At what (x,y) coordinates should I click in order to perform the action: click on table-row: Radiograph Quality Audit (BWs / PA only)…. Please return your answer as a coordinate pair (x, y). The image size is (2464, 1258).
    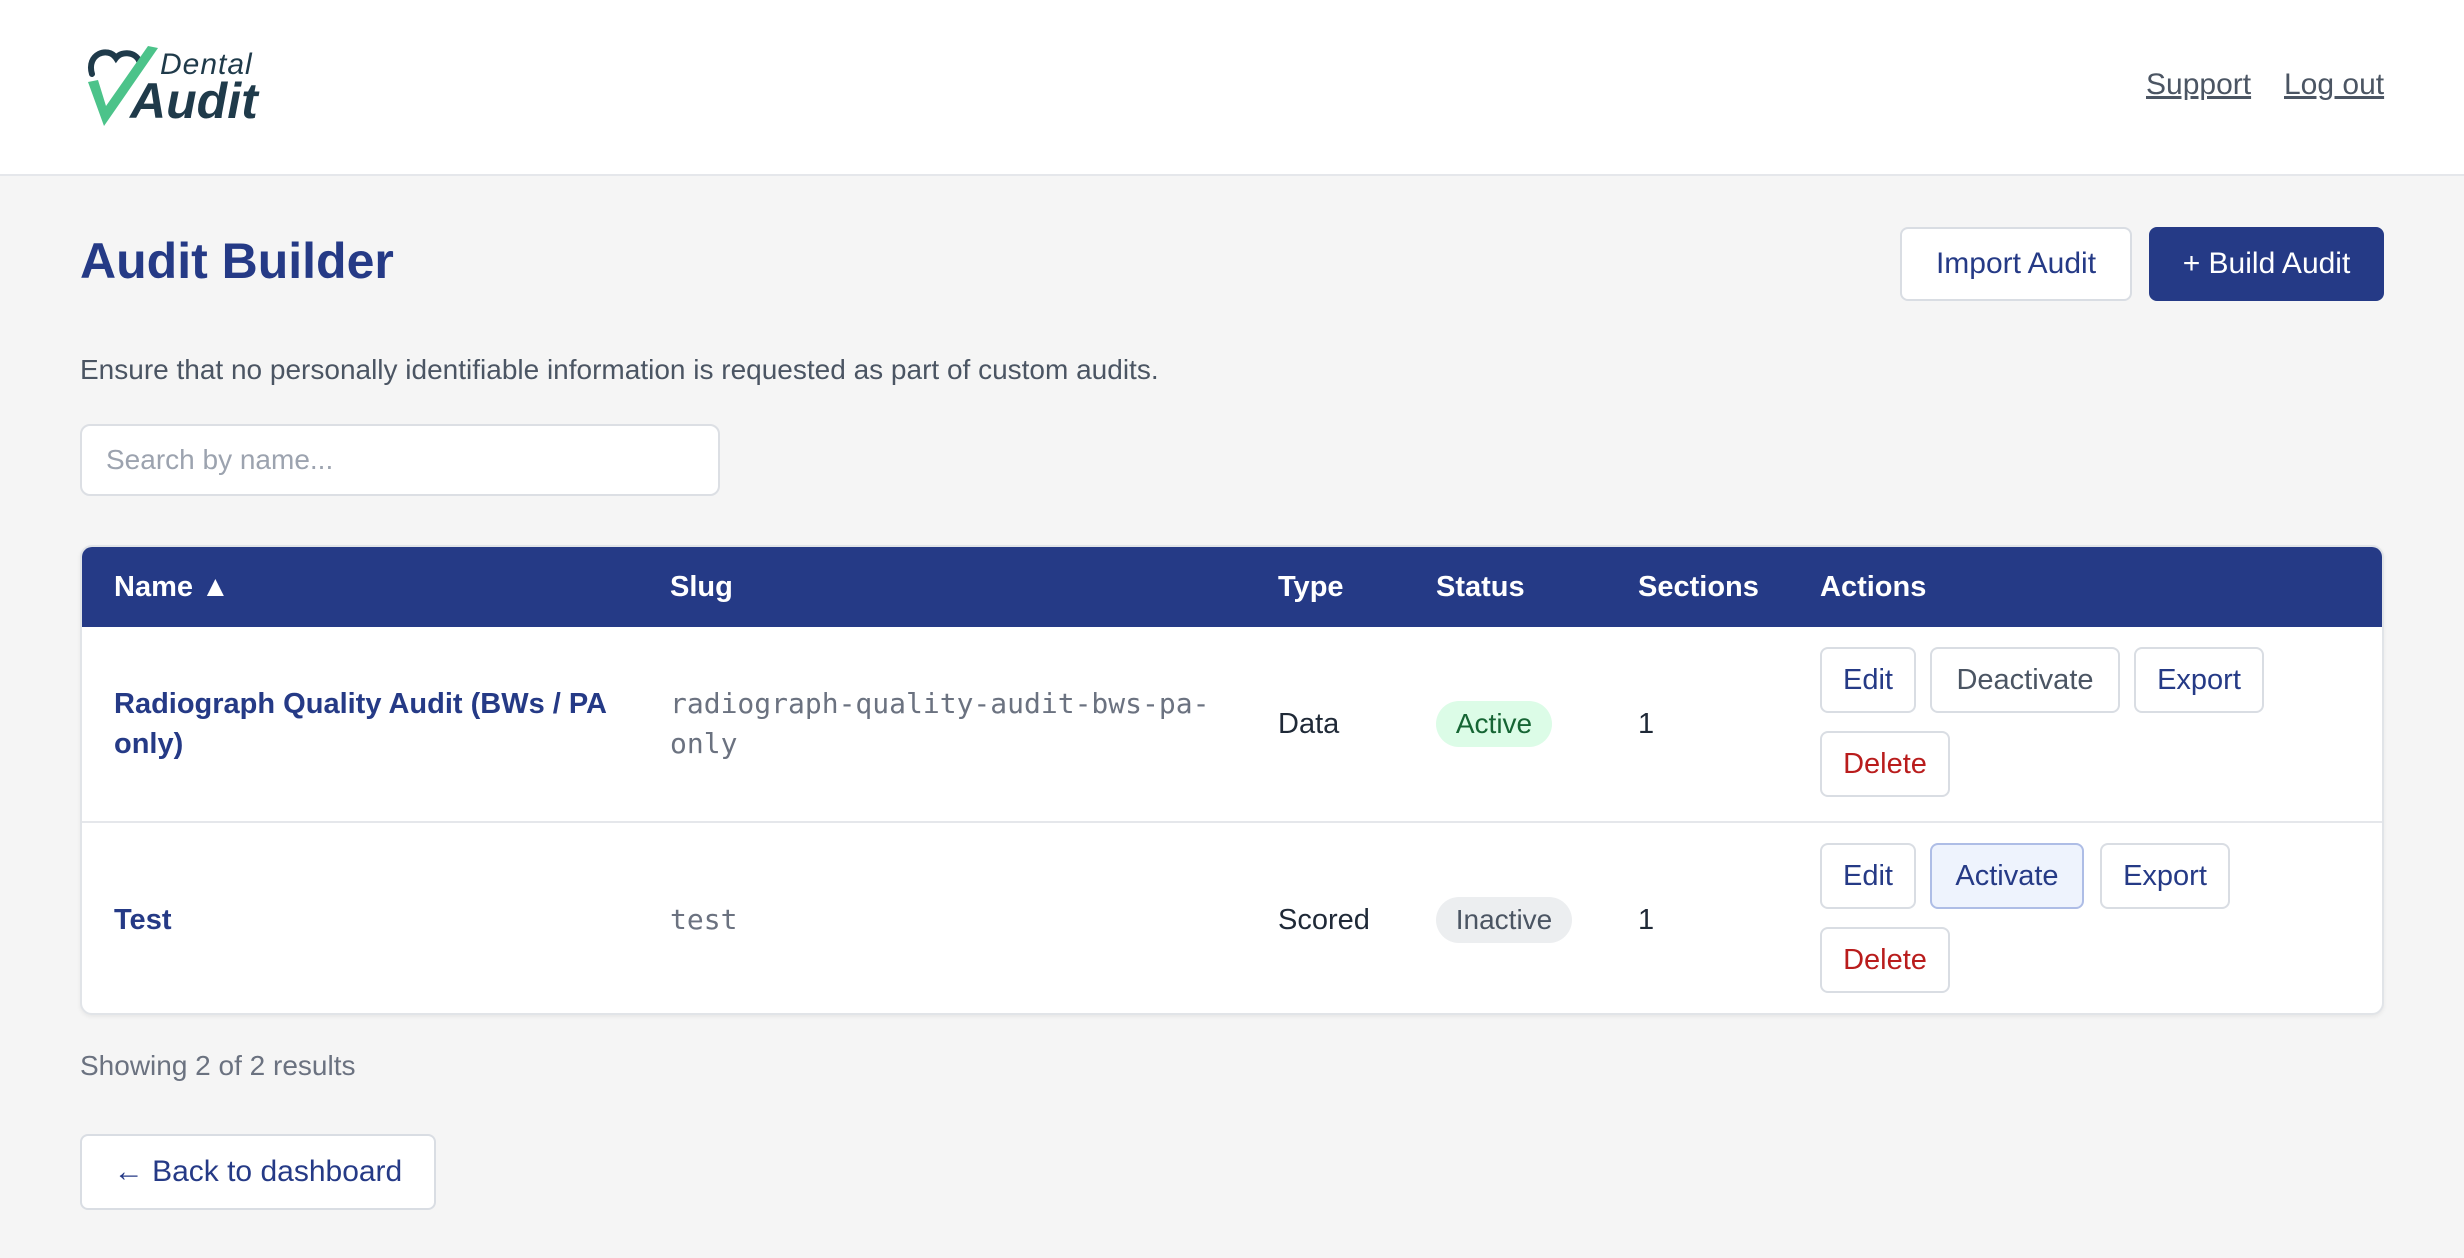
    Looking at the image, I should click on (1232, 724).